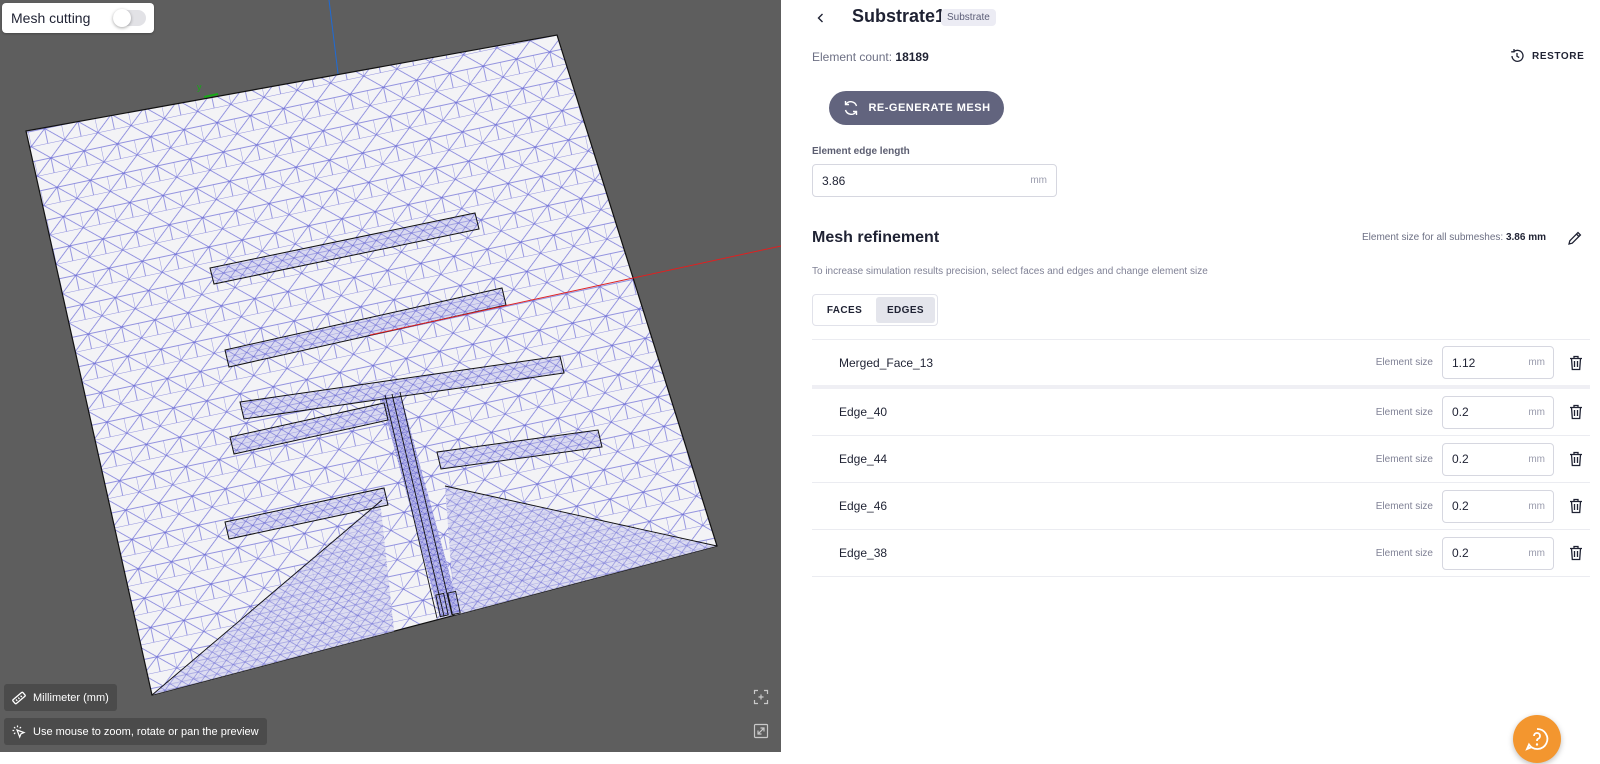 This screenshot has width=1600, height=764. I want to click on mesh-refinement-title: Mesh refinement, so click(876, 237).